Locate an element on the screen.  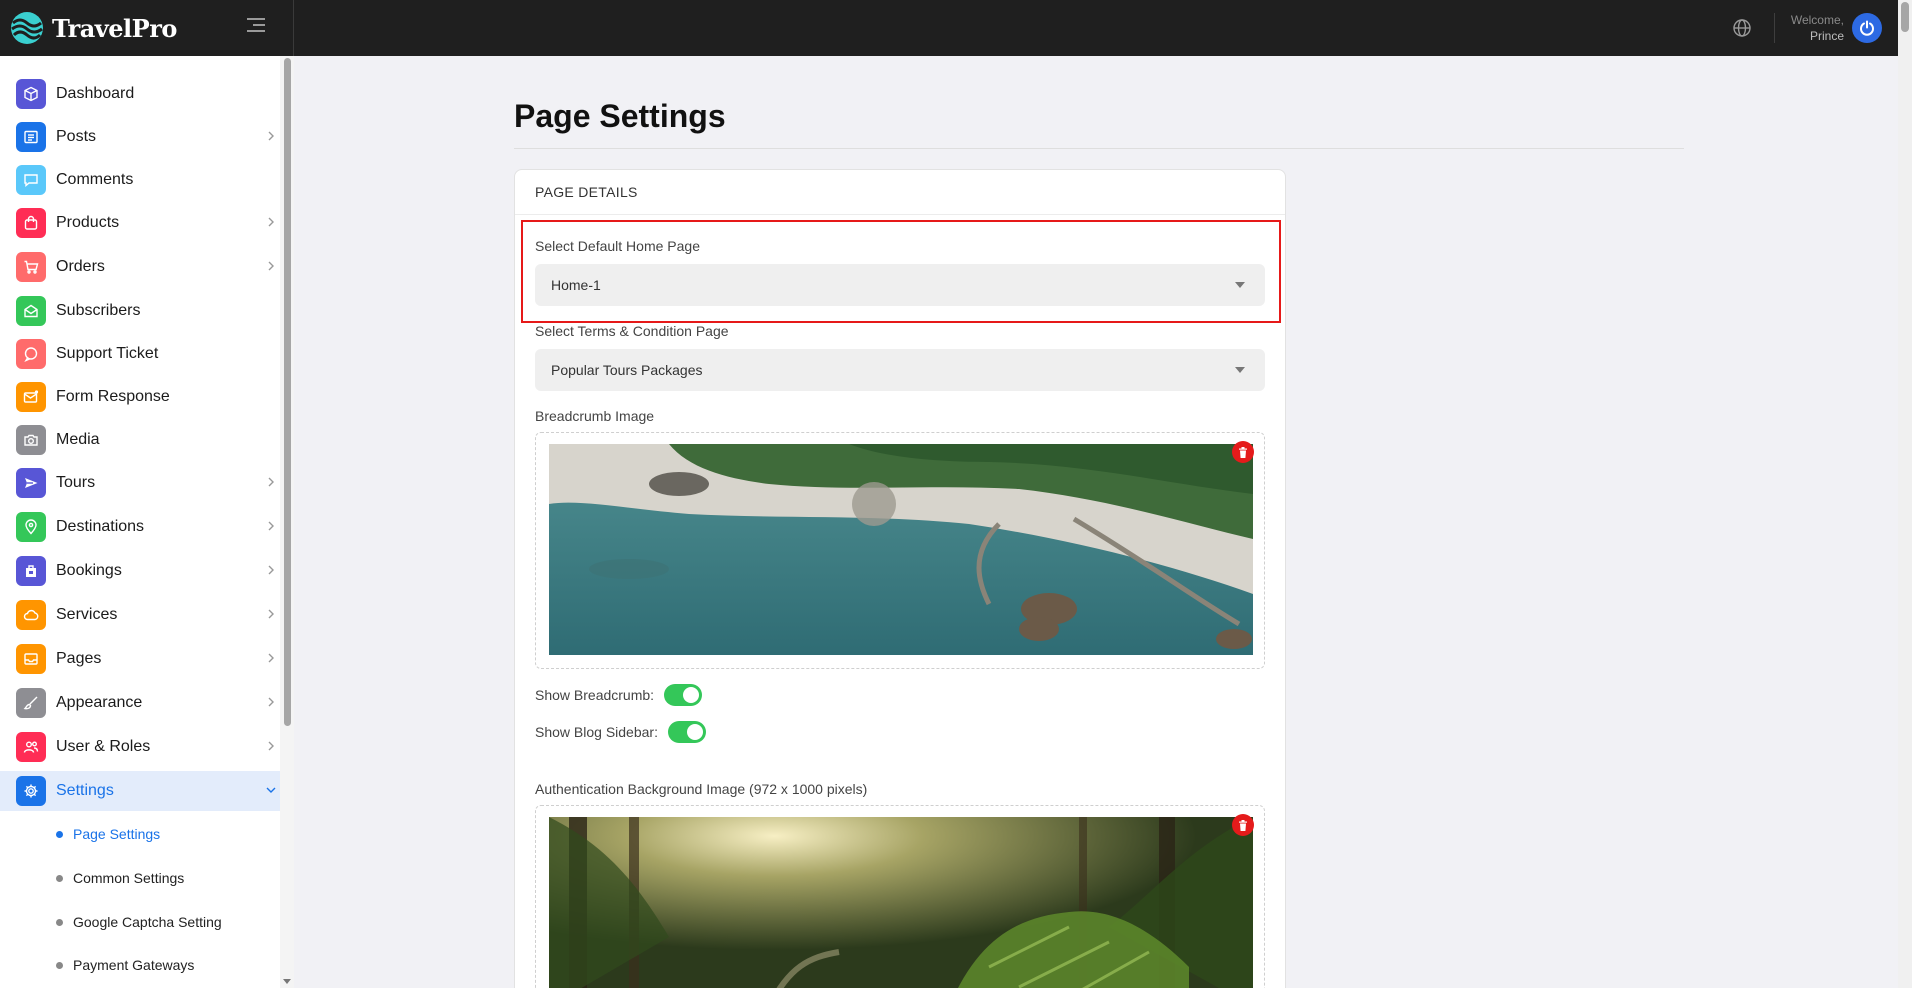
show-breadcrumb-row: Show Breadcrumb: is located at coordinates (619, 695).